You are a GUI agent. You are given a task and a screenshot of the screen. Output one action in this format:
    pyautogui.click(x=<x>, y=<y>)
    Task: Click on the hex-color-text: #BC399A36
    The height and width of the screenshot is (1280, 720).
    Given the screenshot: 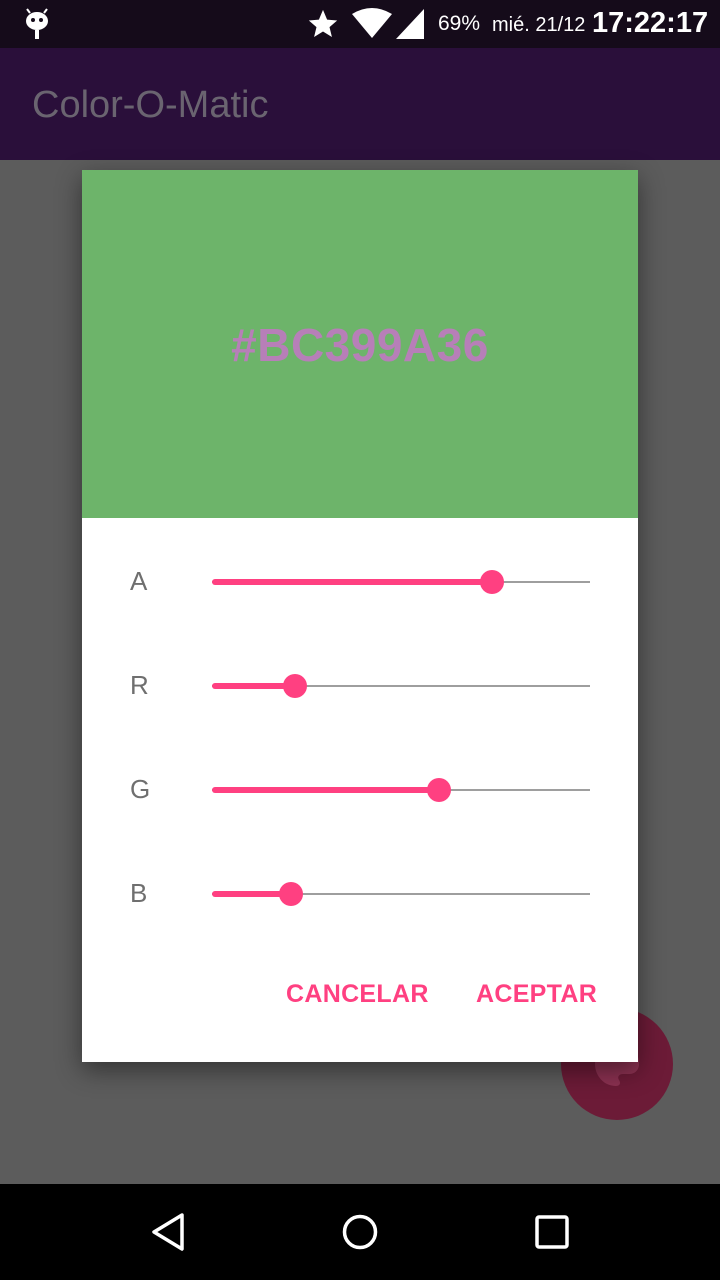 What is the action you would take?
    pyautogui.click(x=360, y=345)
    